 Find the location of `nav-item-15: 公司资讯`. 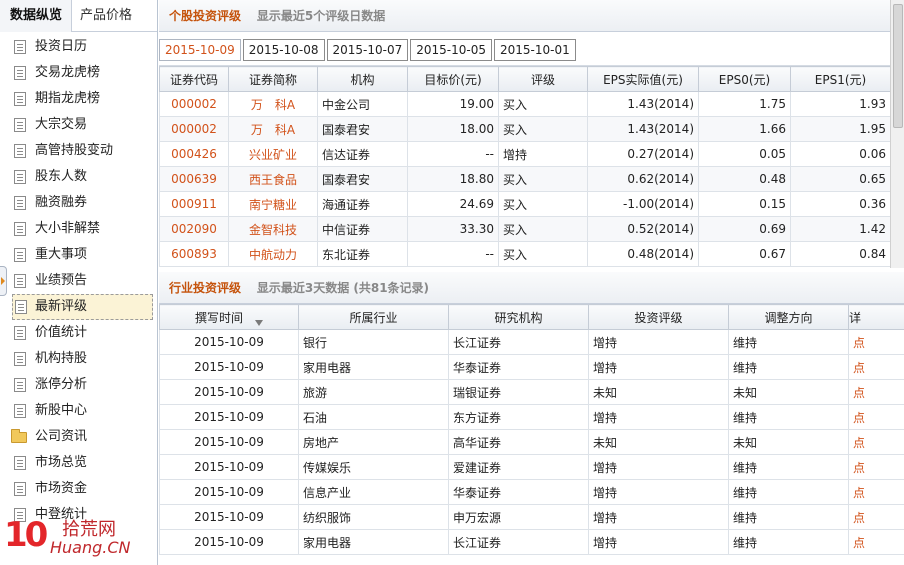

nav-item-15: 公司资讯 is located at coordinates (78, 437).